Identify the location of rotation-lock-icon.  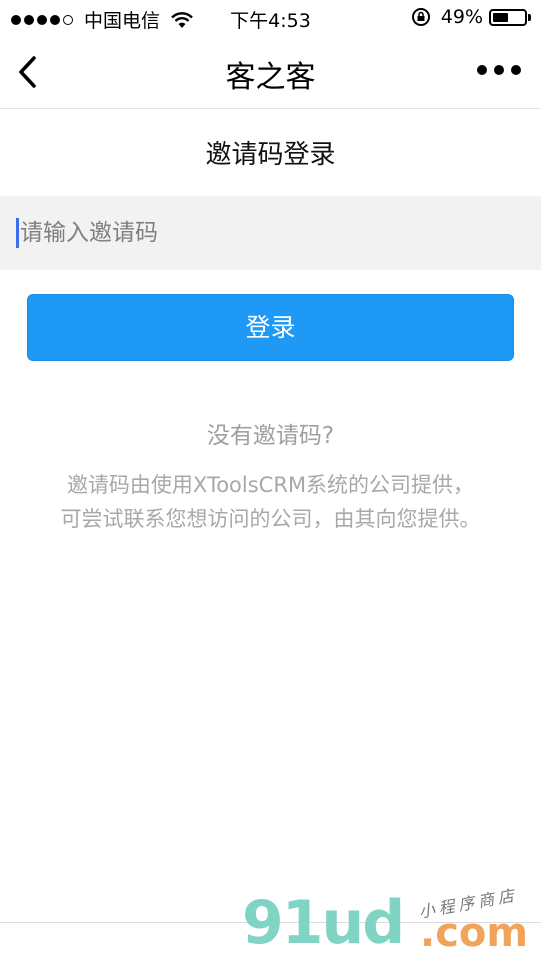
(420, 17).